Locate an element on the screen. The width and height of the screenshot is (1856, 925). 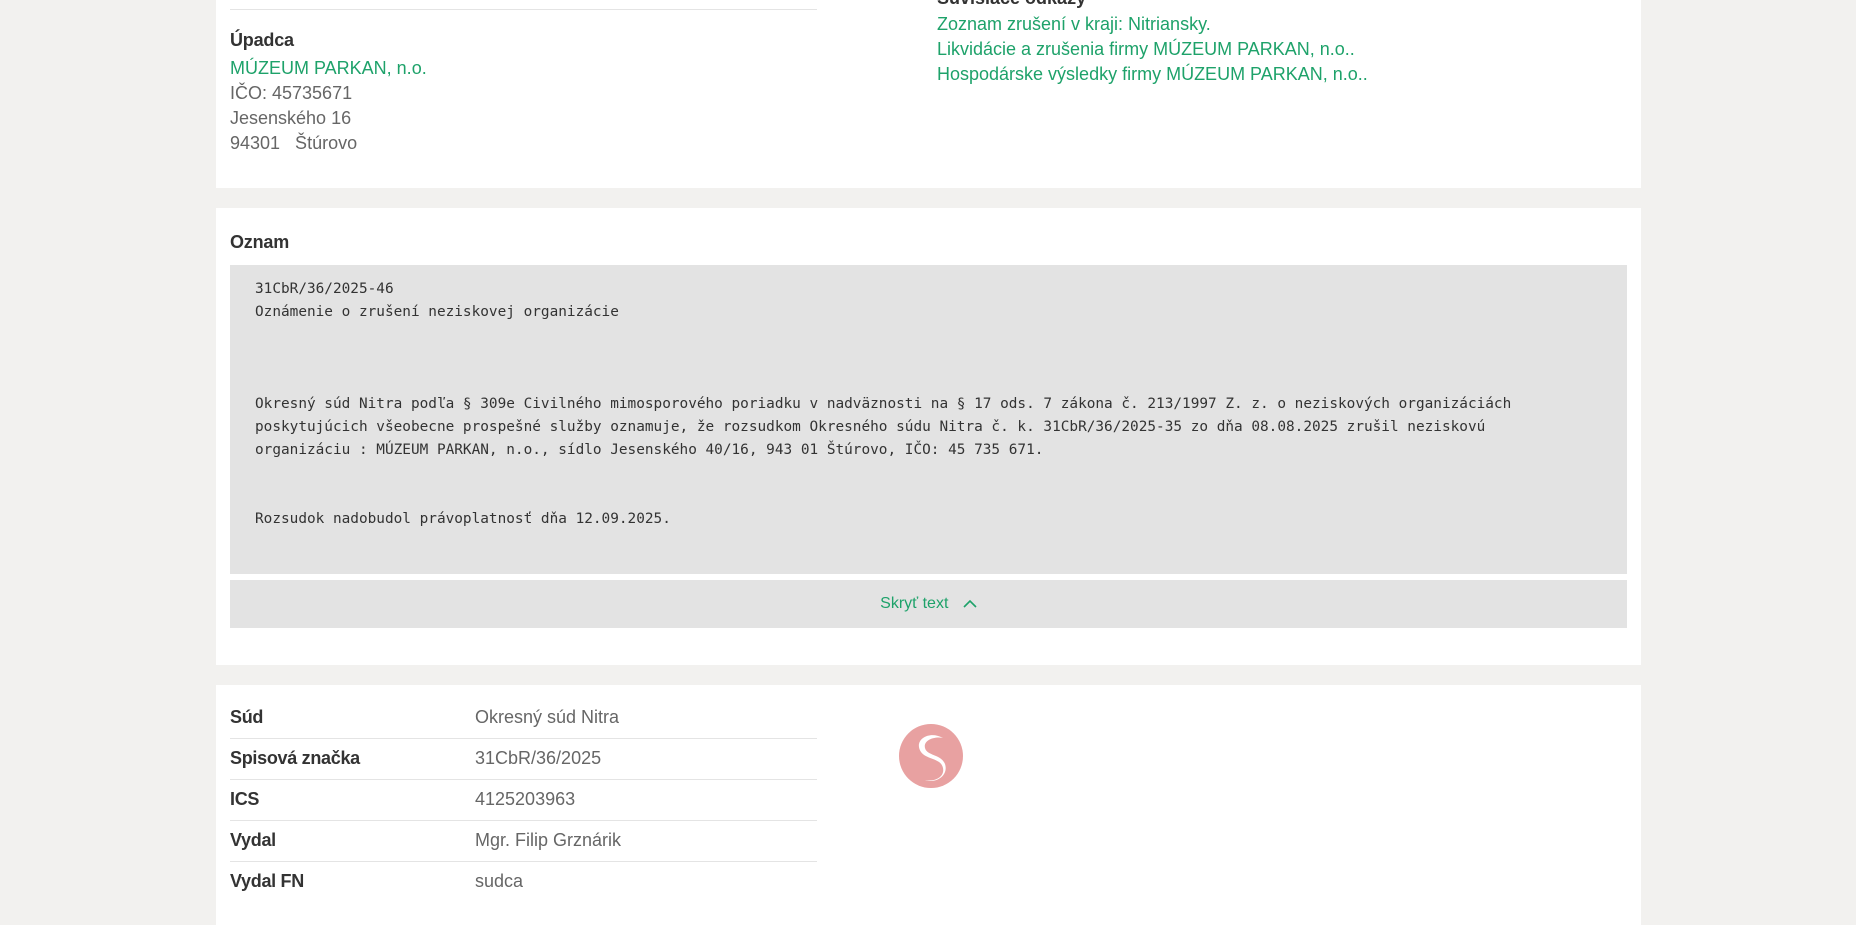
info-row-file-mark: Spisová značka 31CbR/36/2025 is located at coordinates (523, 759).